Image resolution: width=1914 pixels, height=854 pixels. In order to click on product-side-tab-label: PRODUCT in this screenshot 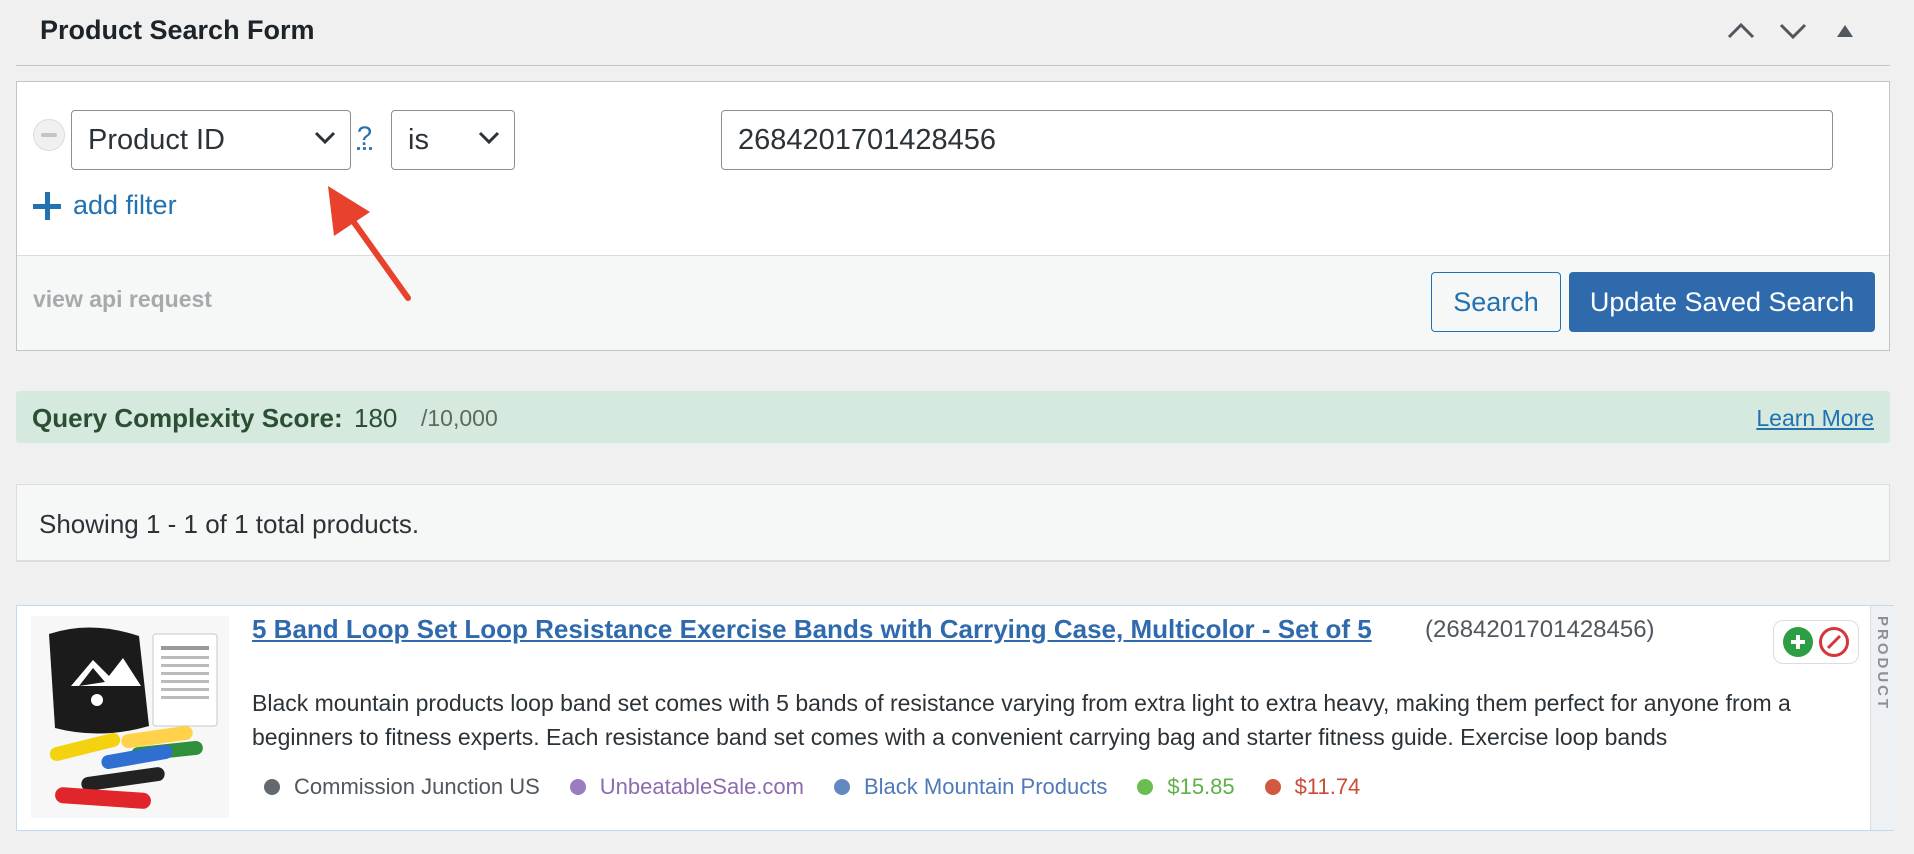, I will do `click(1882, 664)`.